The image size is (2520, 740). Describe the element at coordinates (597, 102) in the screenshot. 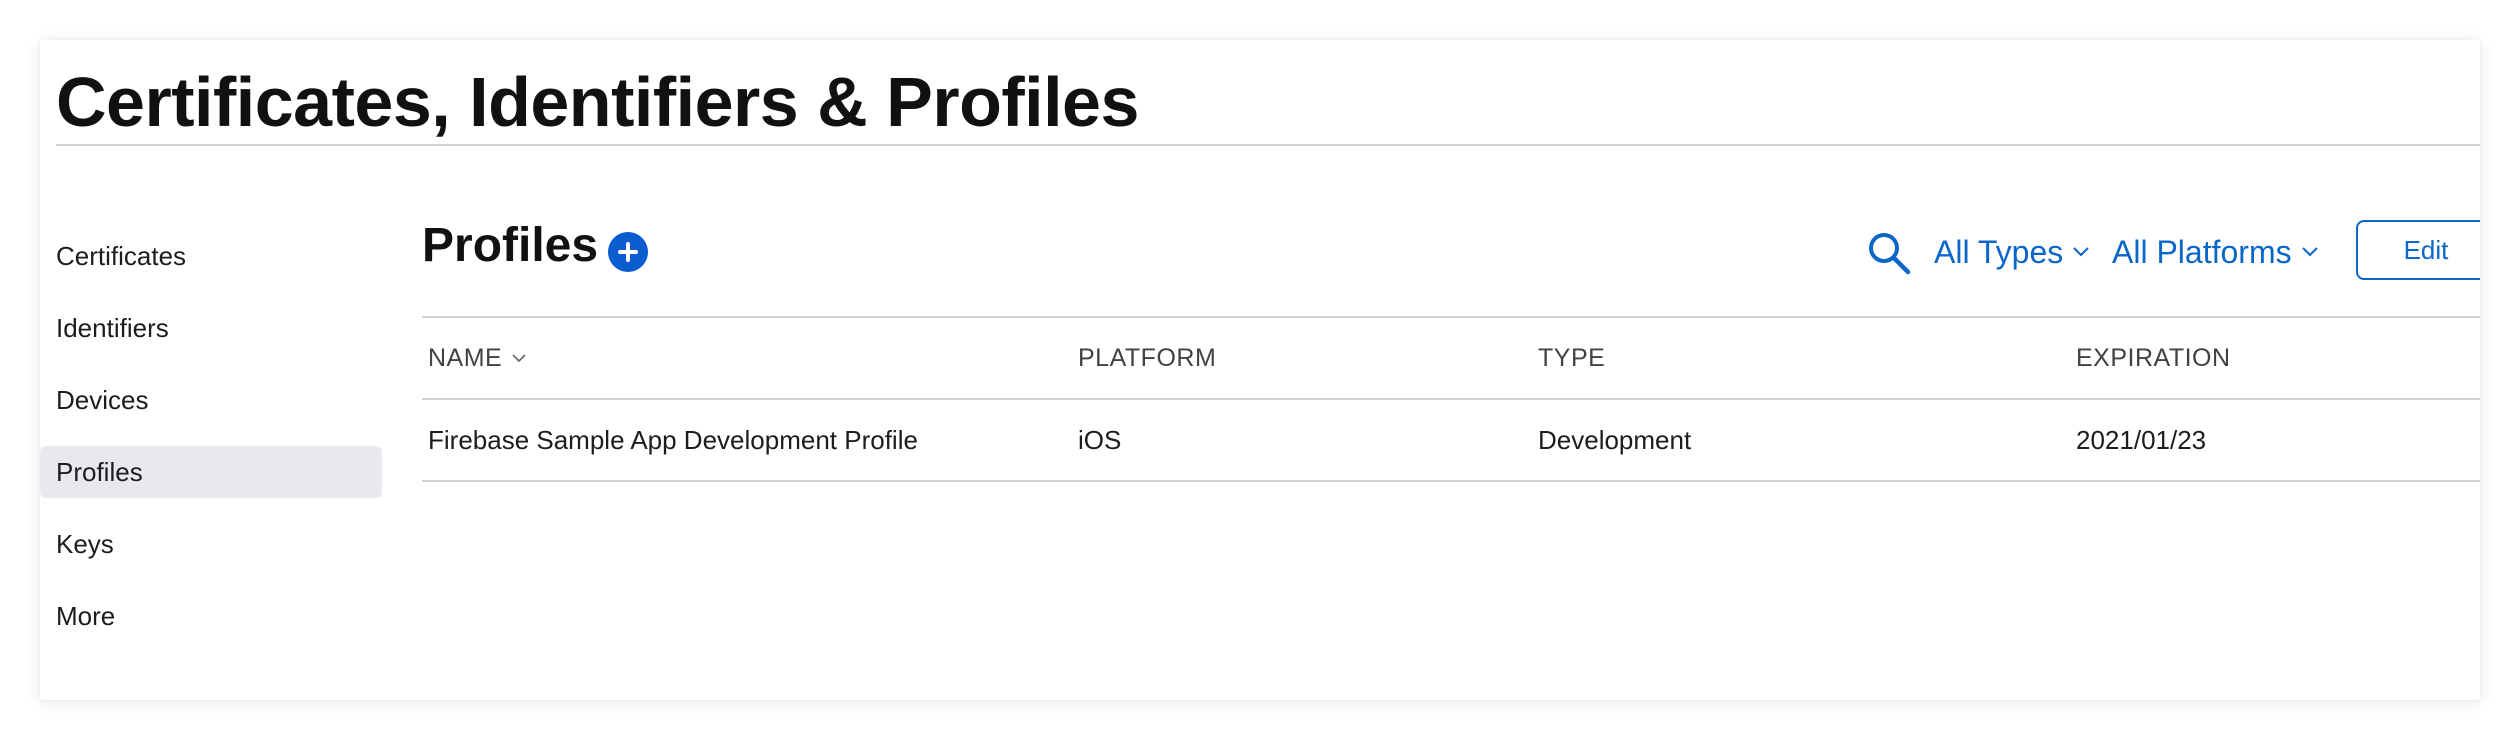

I see `page-title: Certificates, Identifiers & Profiles` at that location.